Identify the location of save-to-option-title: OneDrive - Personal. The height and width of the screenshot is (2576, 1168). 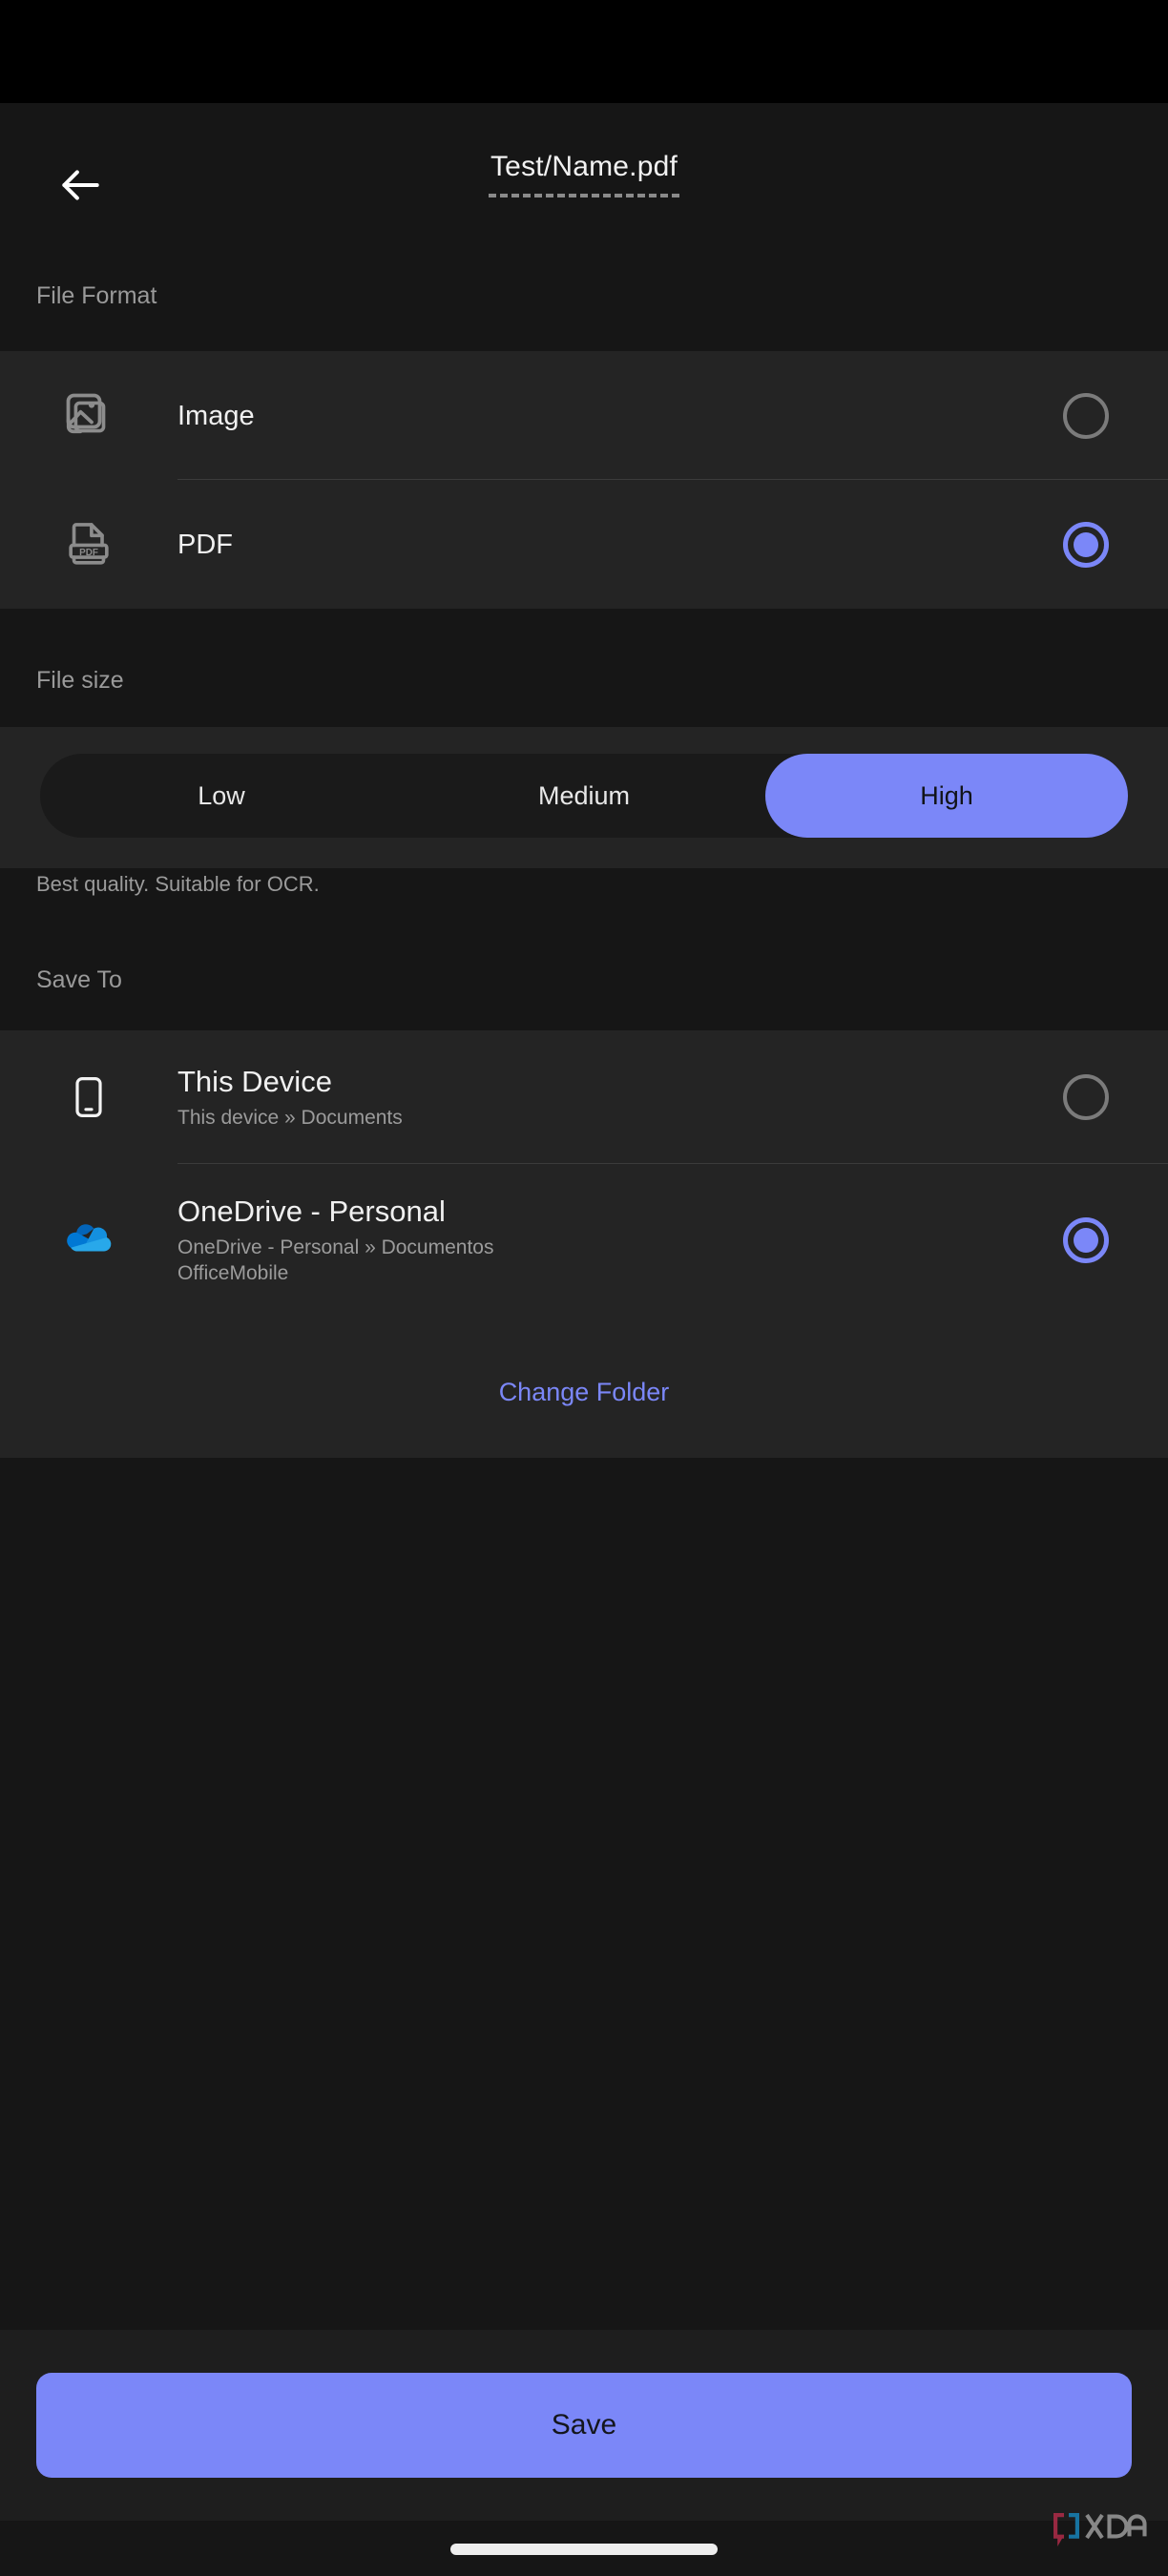
(311, 1211).